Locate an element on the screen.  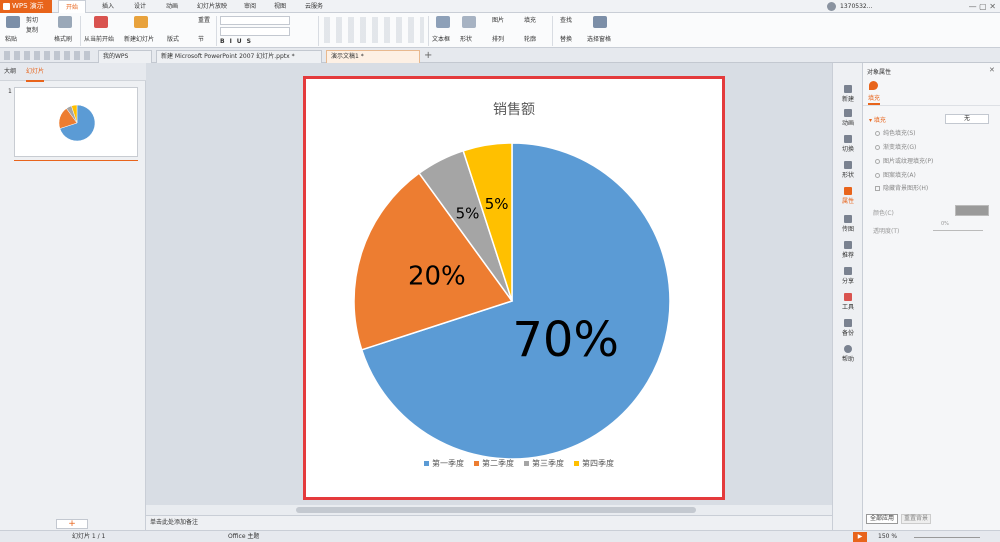
solid-fill-option: 纯色填充(S) is located at coordinates (895, 134).